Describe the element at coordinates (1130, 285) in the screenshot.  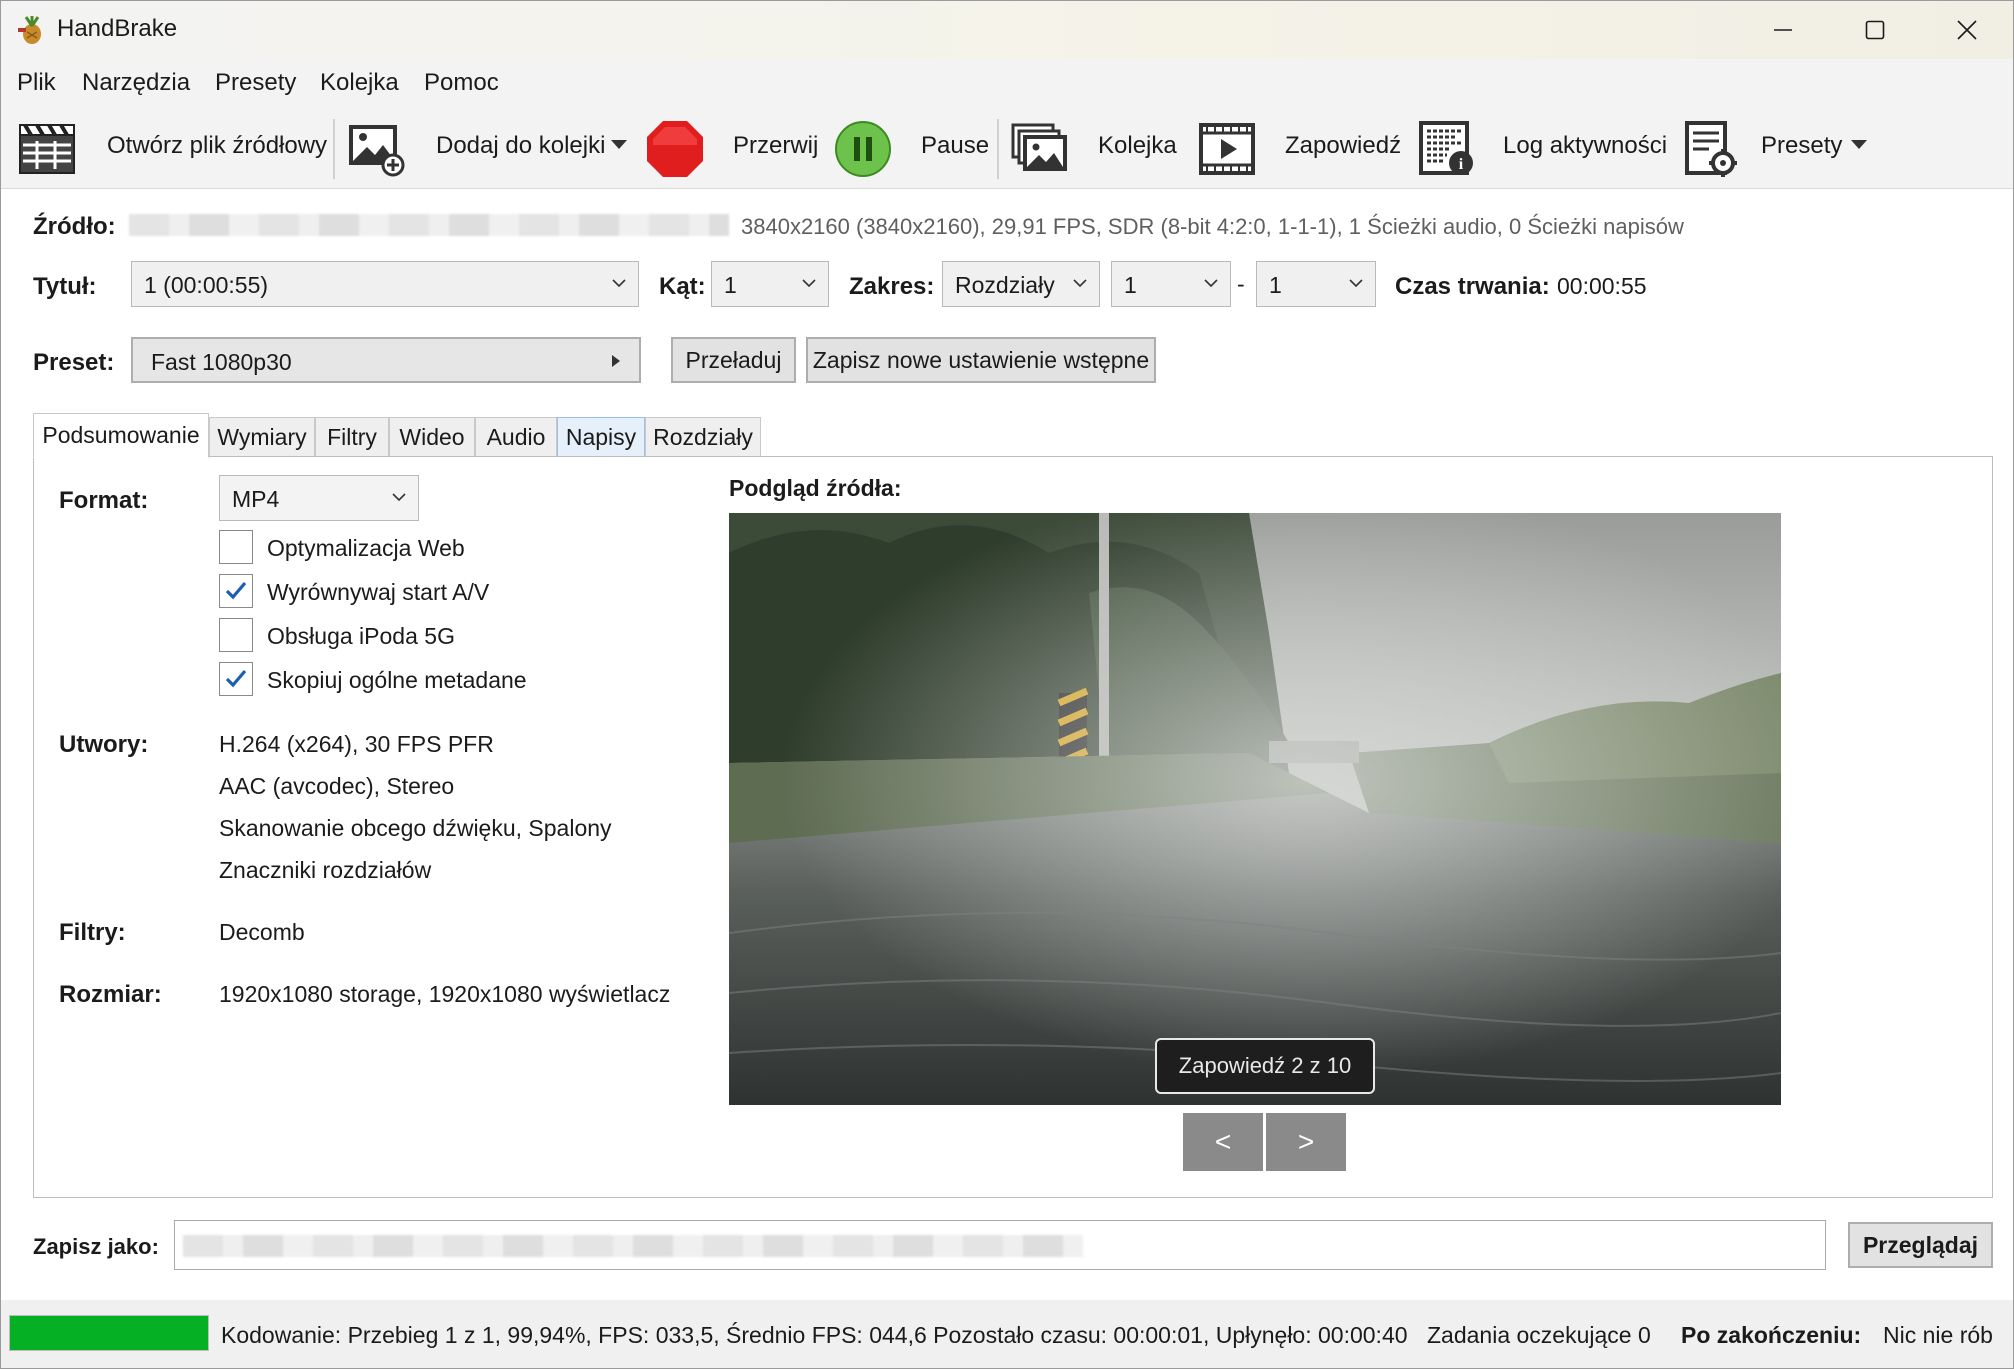
I see `range-start-value: 1` at that location.